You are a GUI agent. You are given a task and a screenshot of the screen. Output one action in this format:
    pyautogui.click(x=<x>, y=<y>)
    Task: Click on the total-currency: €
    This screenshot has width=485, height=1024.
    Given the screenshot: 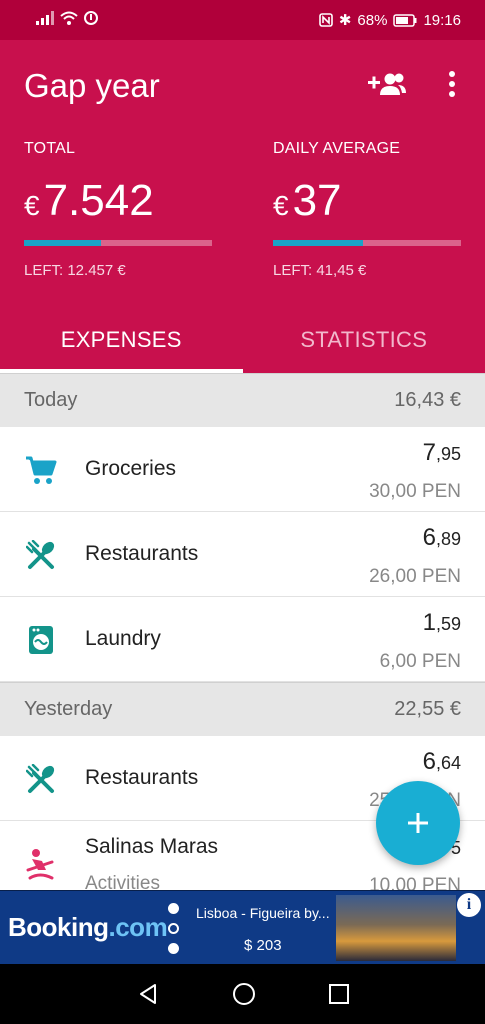 What is the action you would take?
    pyautogui.click(x=32, y=205)
    